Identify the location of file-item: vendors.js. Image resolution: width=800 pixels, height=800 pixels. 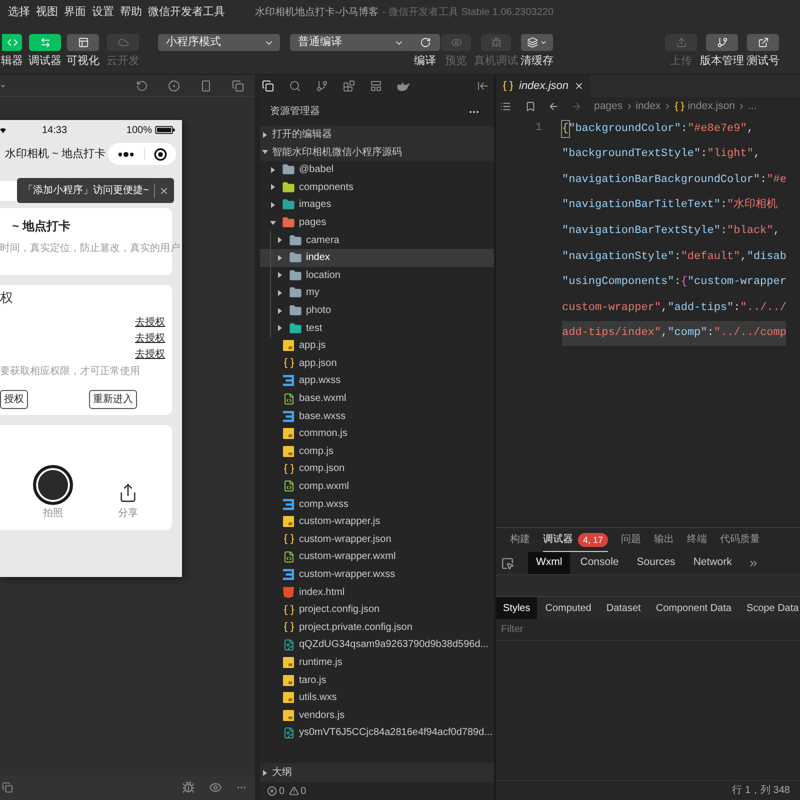
(377, 715).